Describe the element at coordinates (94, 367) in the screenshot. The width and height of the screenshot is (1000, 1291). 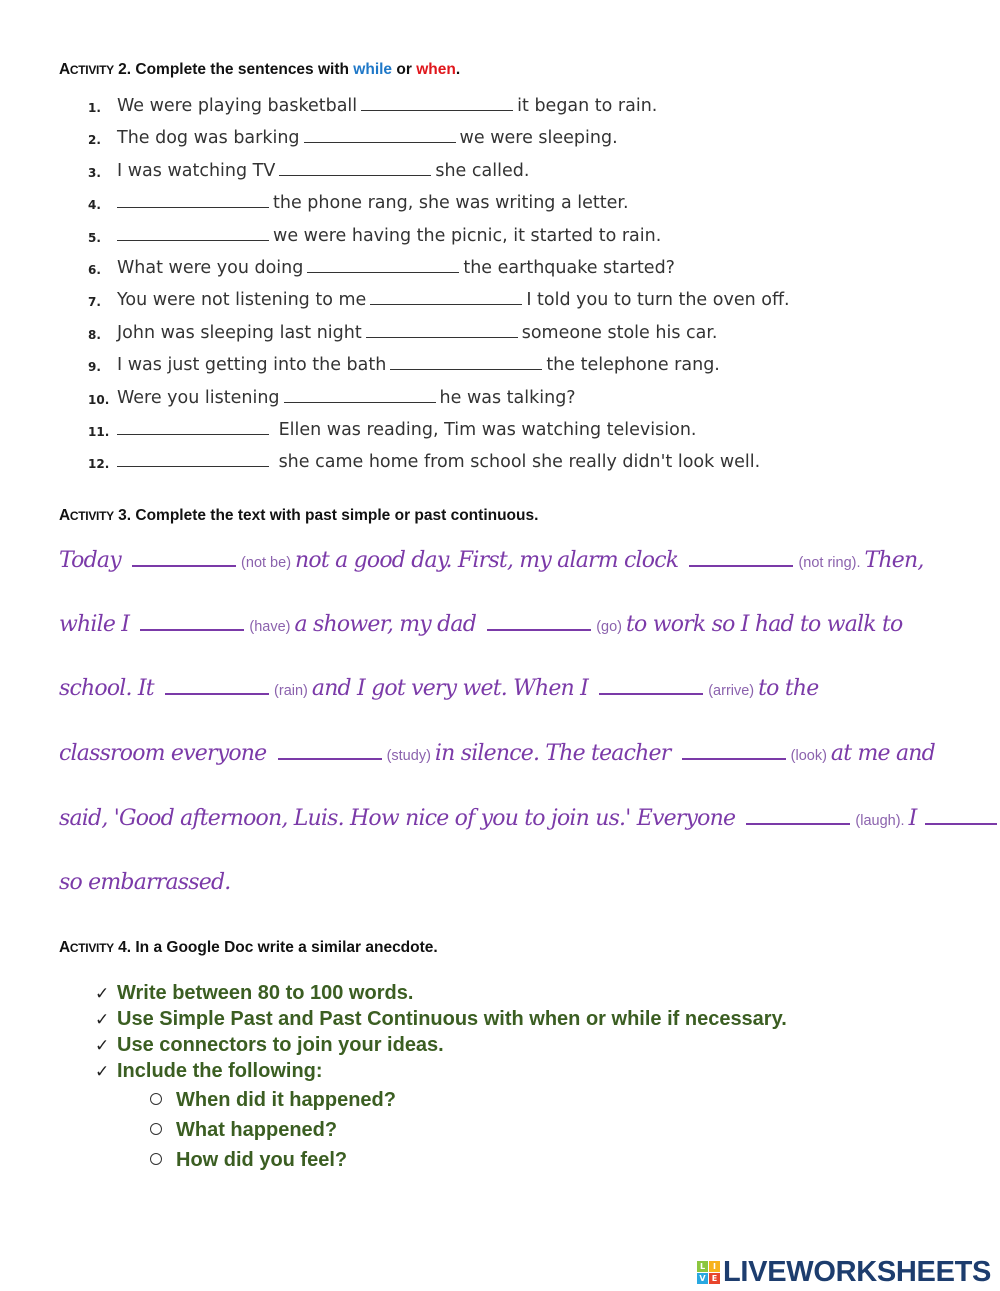
I see `item-number: 9.` at that location.